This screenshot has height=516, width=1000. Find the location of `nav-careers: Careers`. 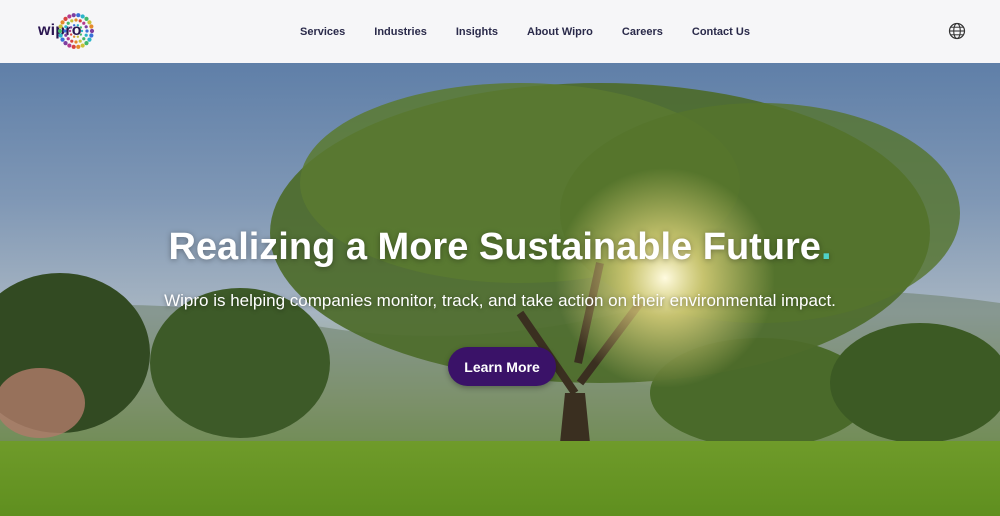

nav-careers: Careers is located at coordinates (642, 32).